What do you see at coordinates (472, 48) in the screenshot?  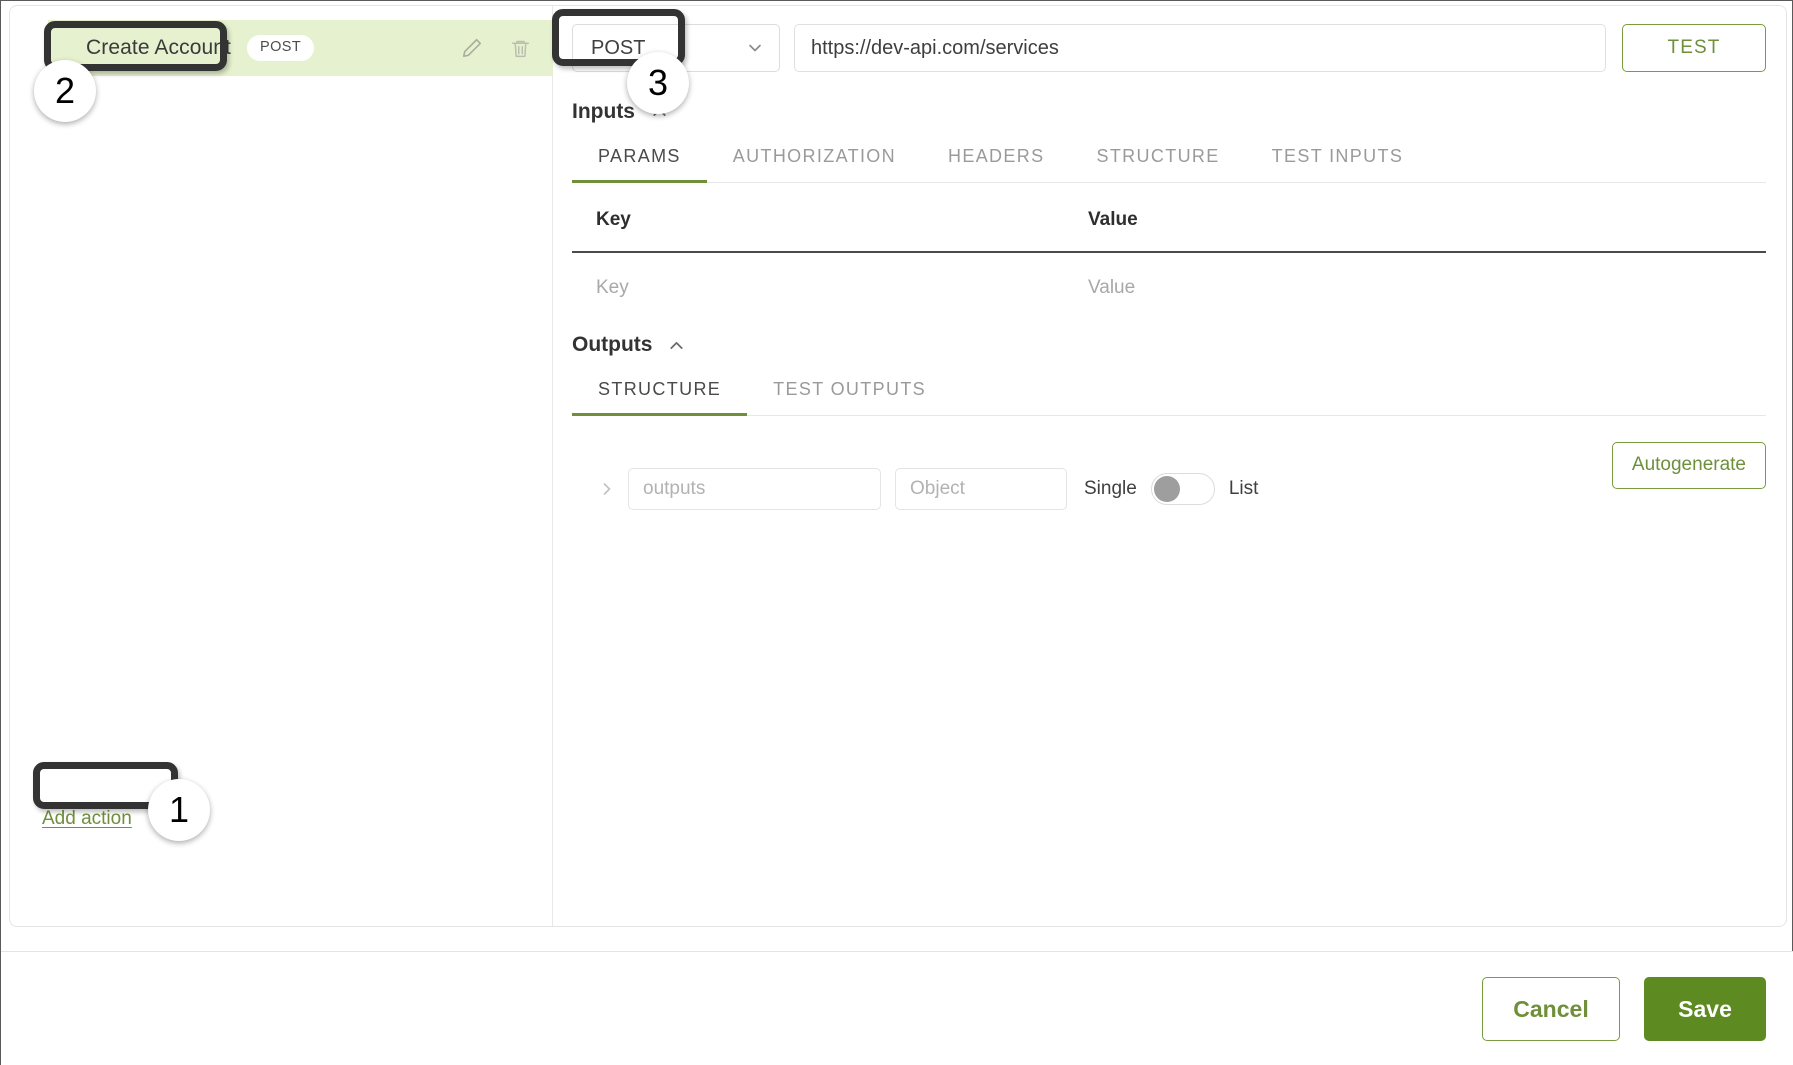 I see `pencil-icon` at bounding box center [472, 48].